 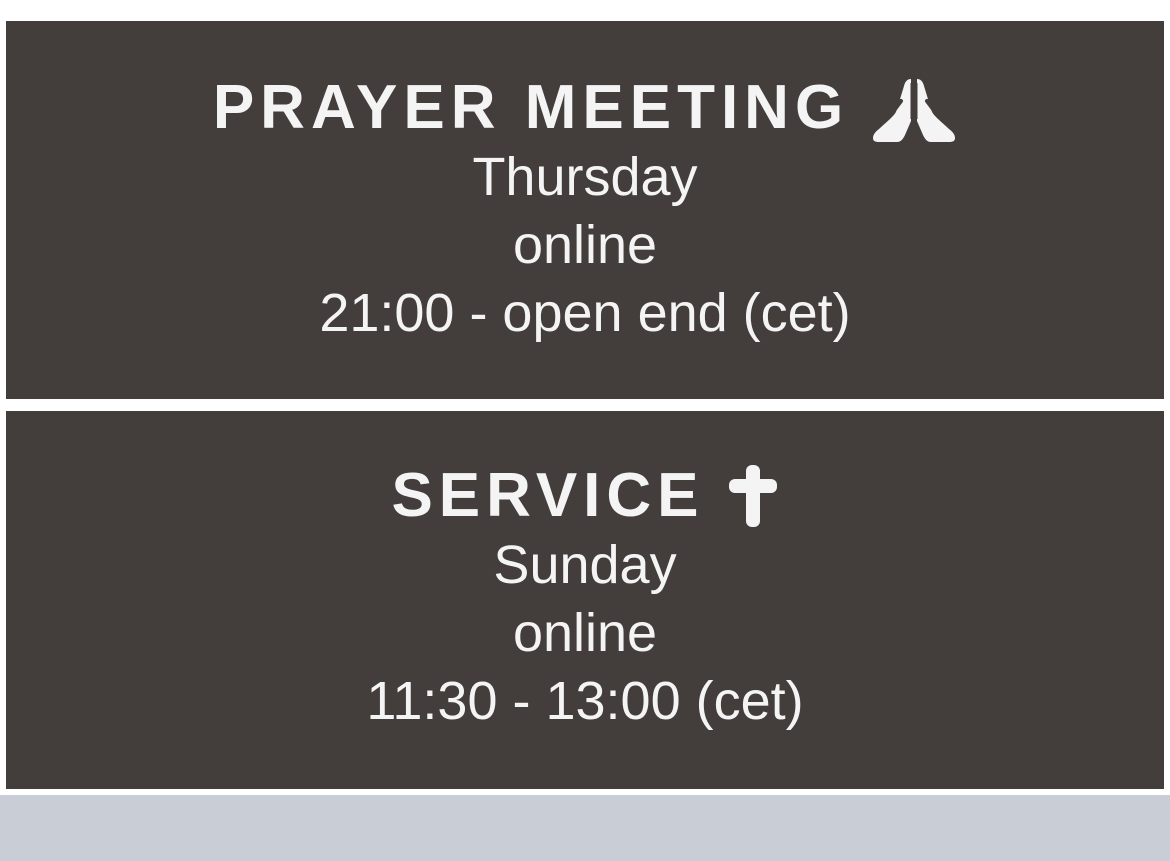 I want to click on event-title: PRAYER MEETING, so click(x=531, y=107).